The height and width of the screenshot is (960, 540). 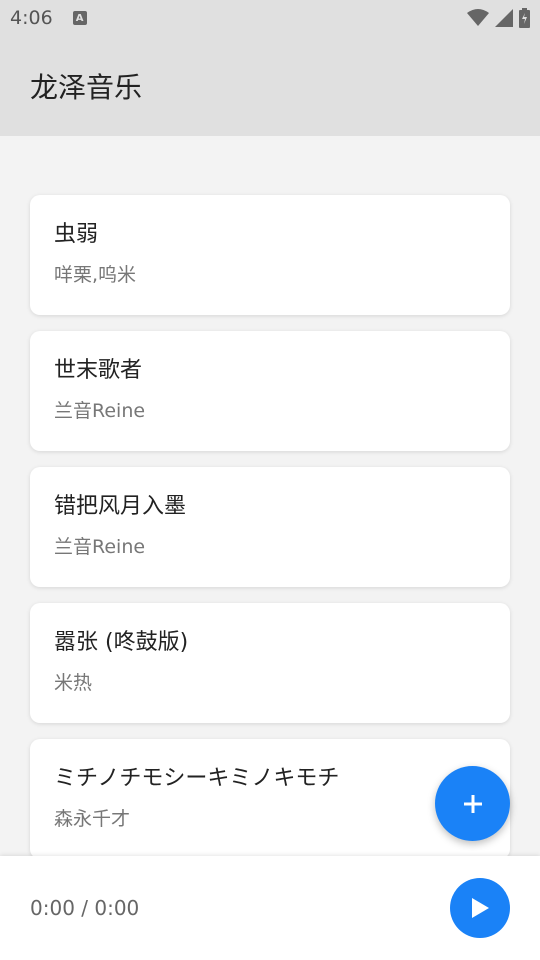 I want to click on plus-icon, so click(x=472, y=803).